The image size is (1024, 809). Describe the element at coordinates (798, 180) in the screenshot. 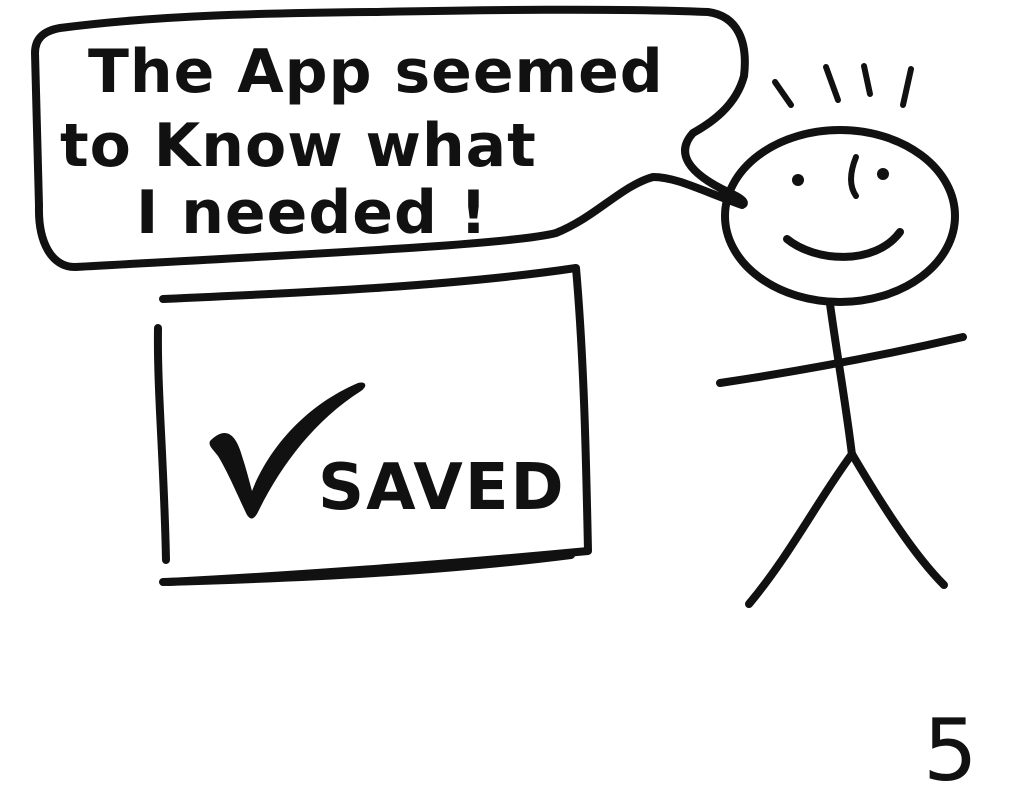

I see `left-eye` at that location.